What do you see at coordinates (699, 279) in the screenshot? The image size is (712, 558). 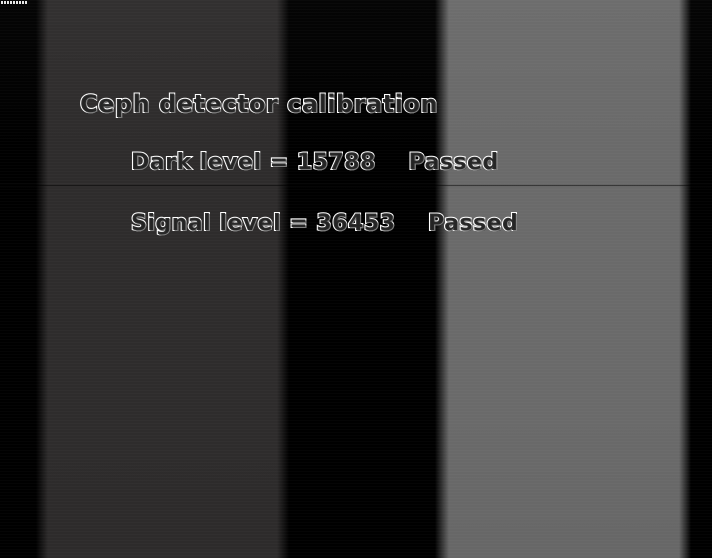 I see `pattern-band-black-right` at bounding box center [699, 279].